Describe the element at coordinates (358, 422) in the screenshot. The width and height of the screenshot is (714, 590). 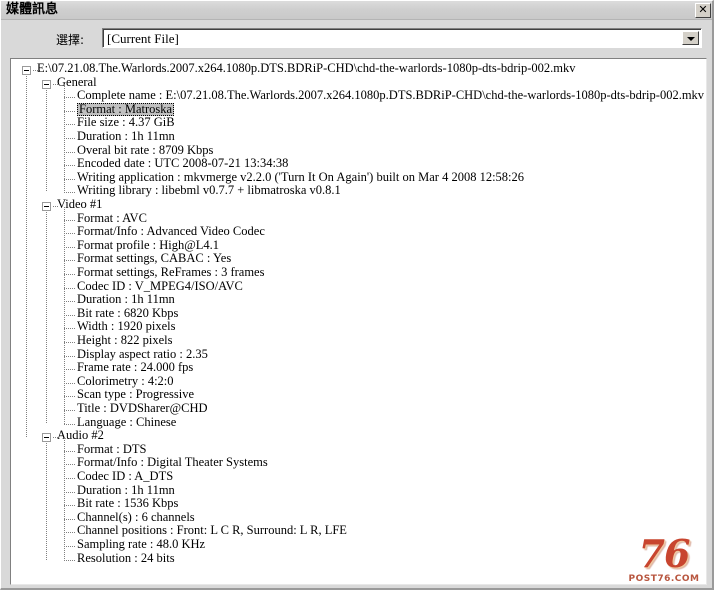
I see `tree-item: Language : Chinese` at that location.